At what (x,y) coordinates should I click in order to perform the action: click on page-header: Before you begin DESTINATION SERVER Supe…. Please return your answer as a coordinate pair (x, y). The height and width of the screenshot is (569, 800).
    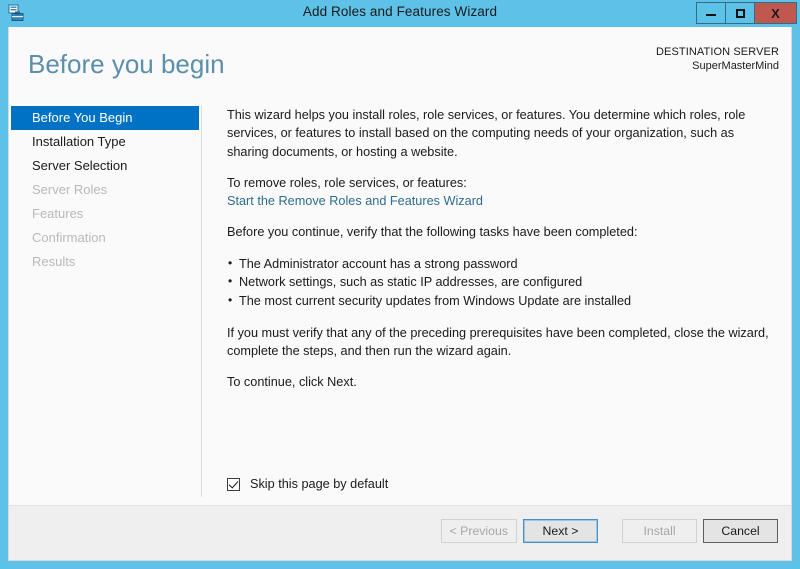
    Looking at the image, I should click on (400, 63).